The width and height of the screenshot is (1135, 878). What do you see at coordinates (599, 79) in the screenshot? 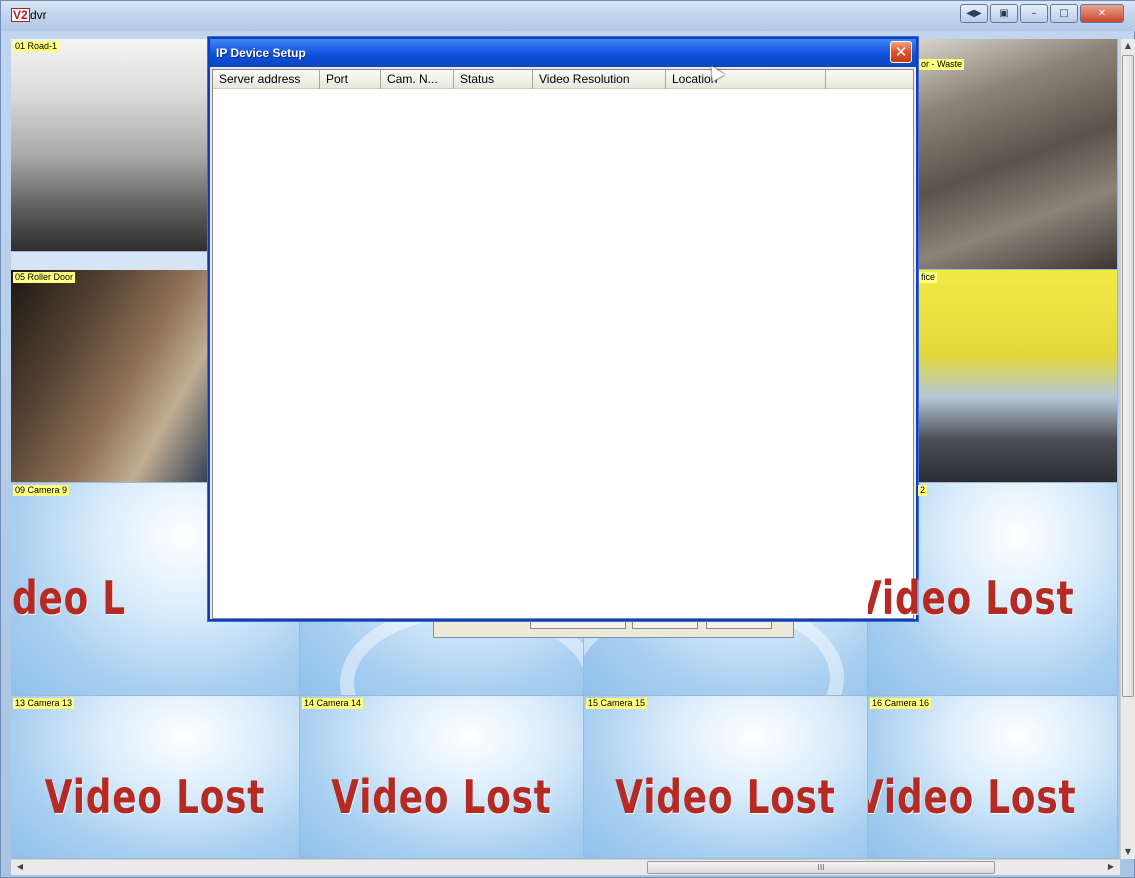
I see `column-video-resolution: Video Resolution` at bounding box center [599, 79].